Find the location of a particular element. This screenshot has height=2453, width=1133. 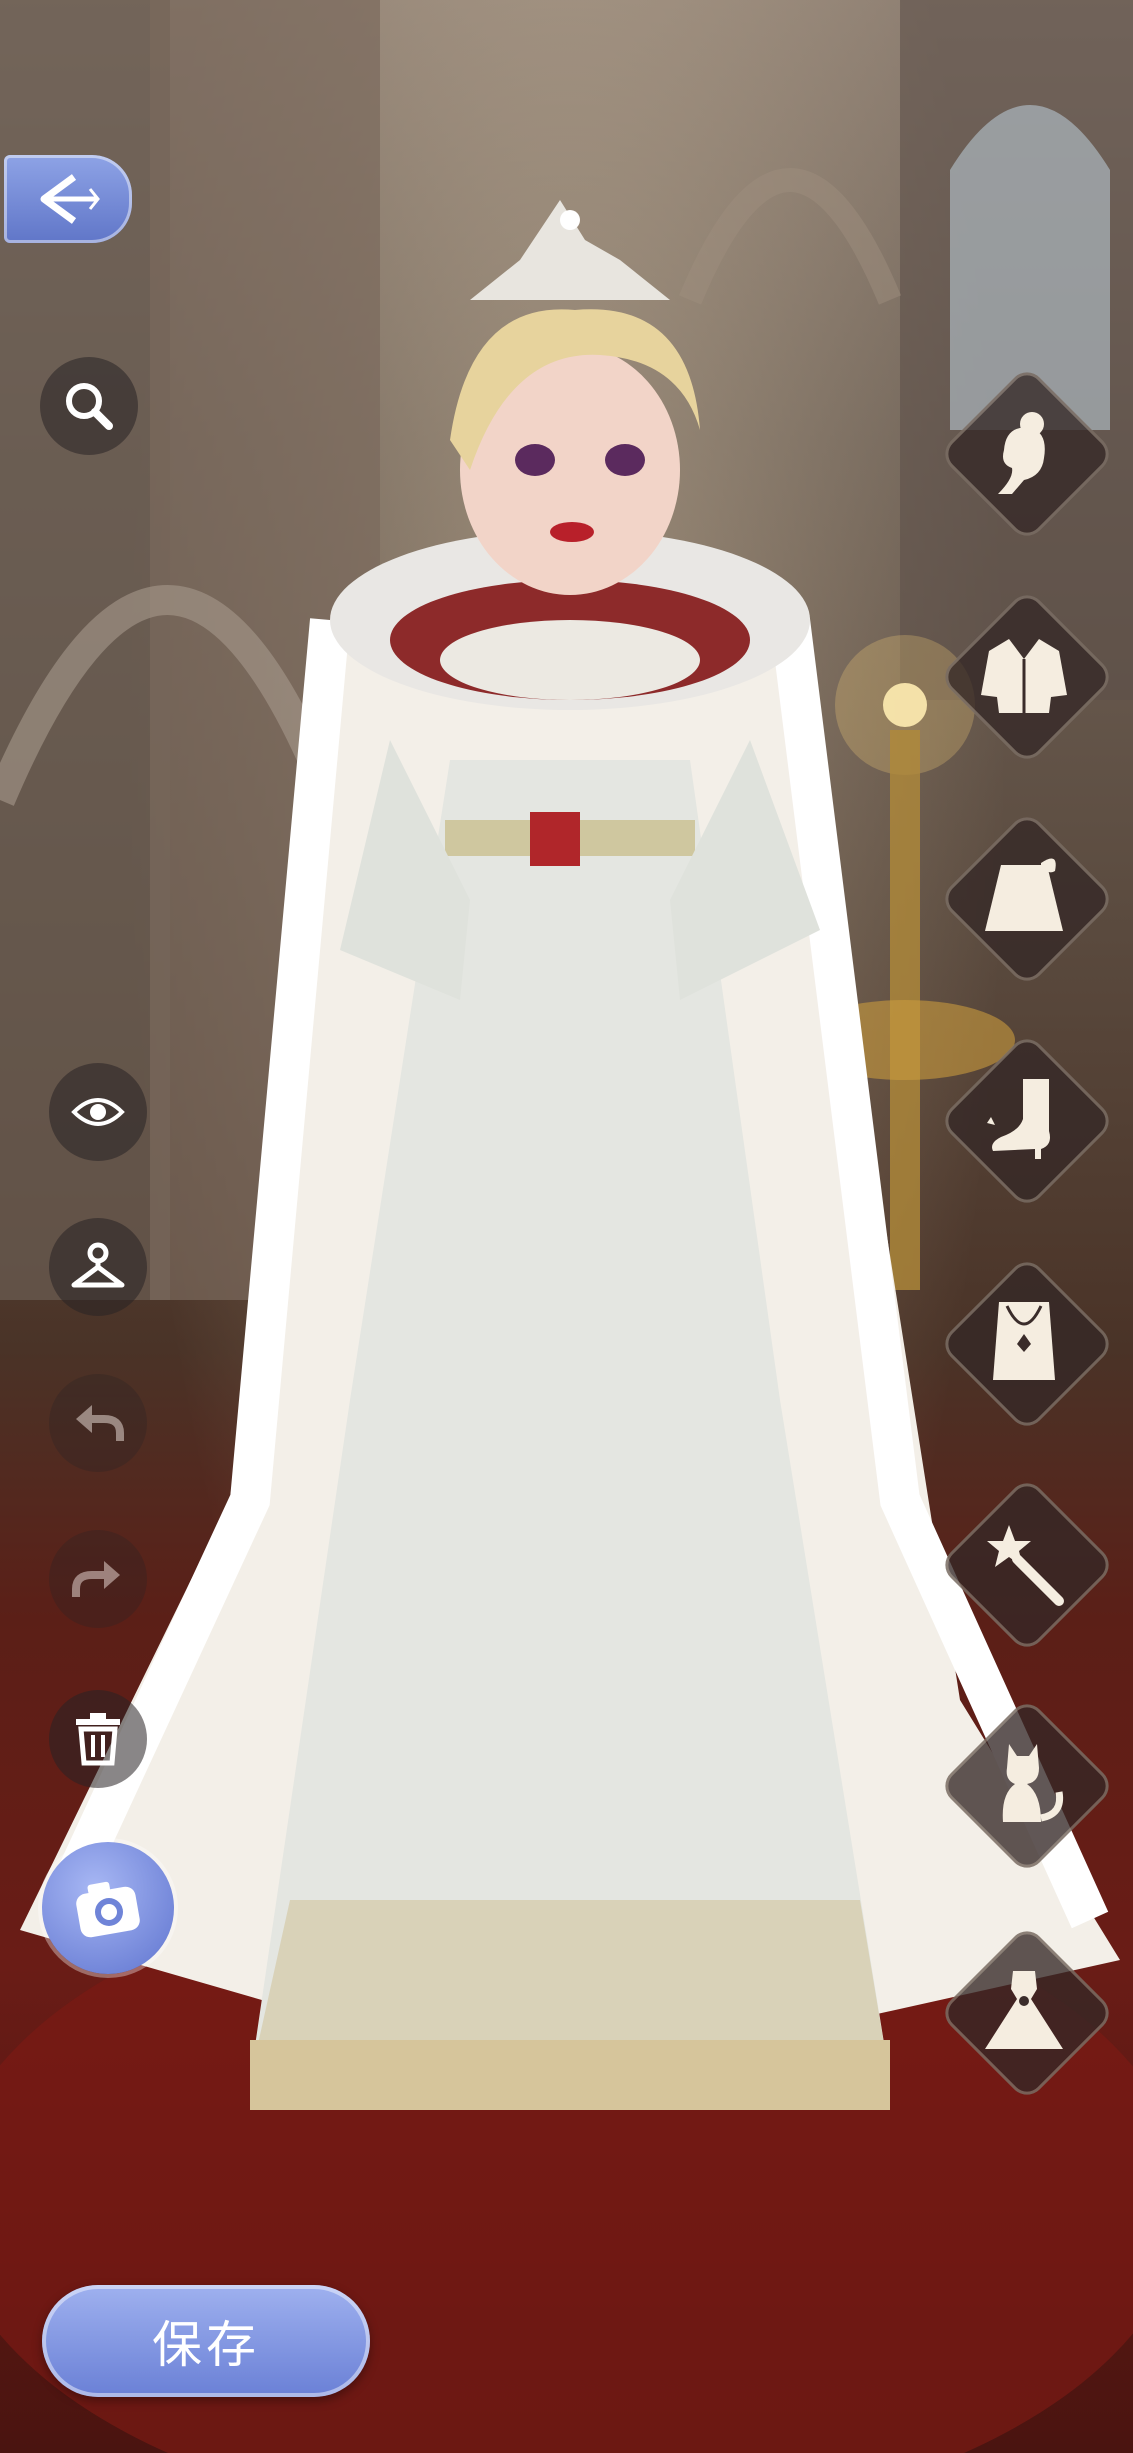

camera-button is located at coordinates (108, 1908).